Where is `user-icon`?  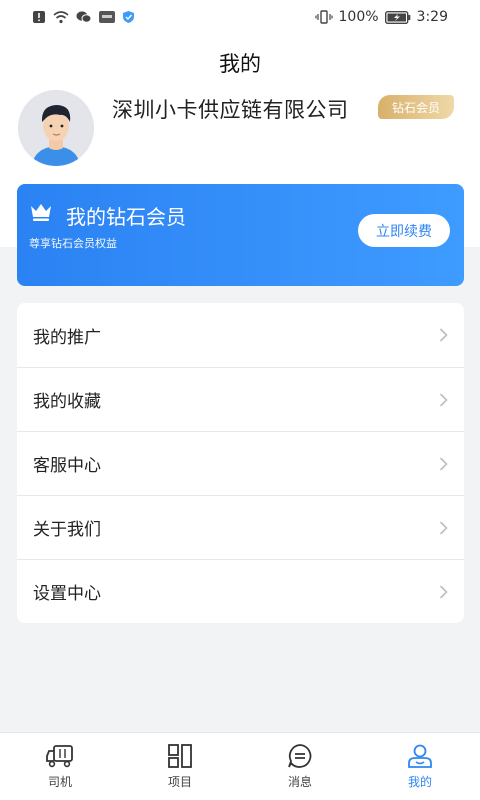
user-icon is located at coordinates (420, 756).